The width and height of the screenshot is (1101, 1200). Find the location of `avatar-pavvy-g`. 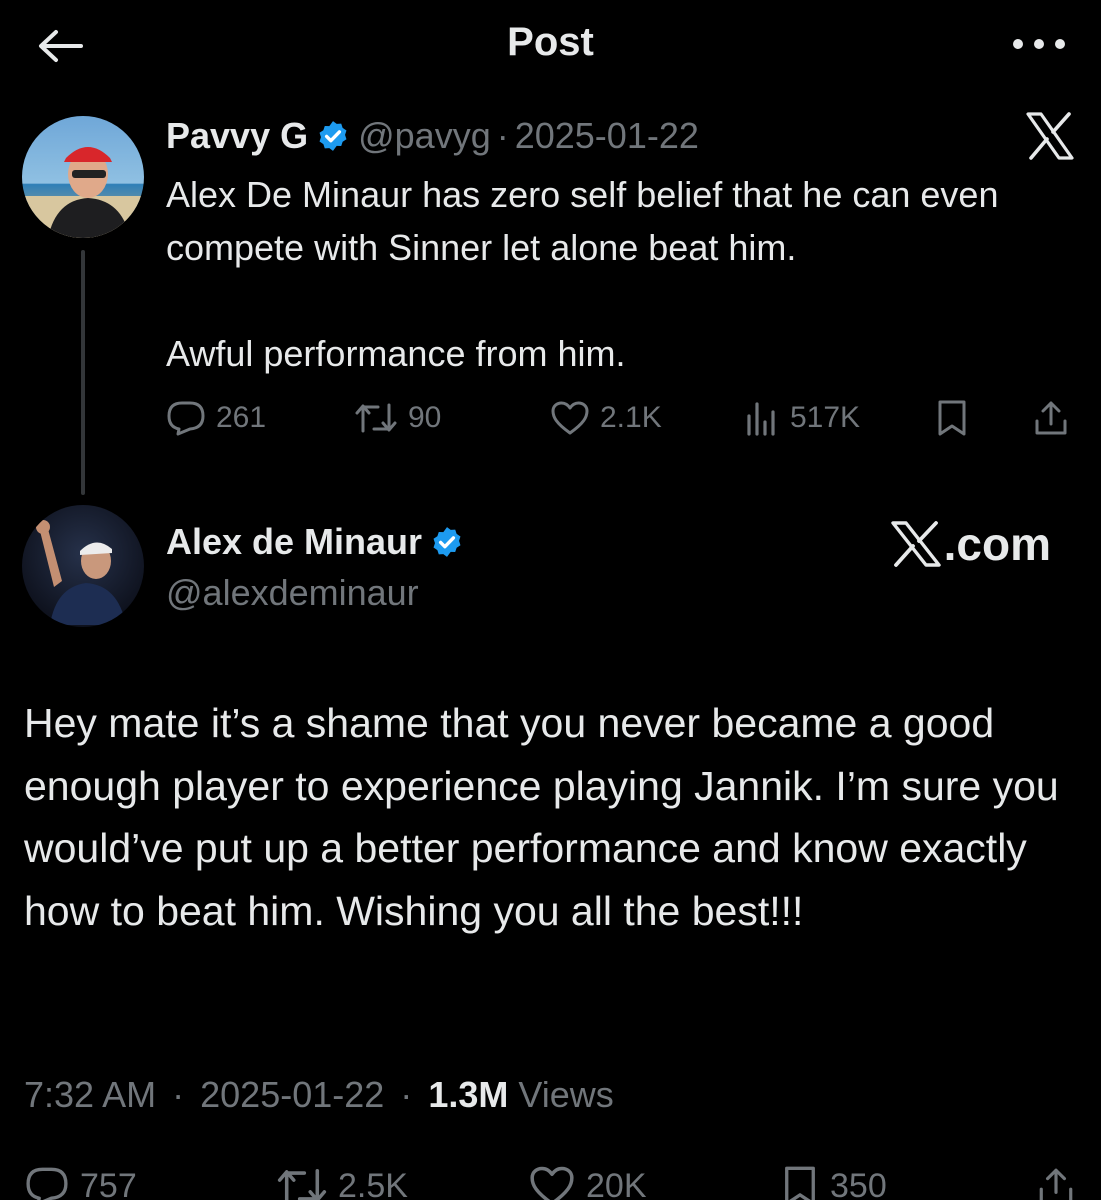

avatar-pavvy-g is located at coordinates (83, 177).